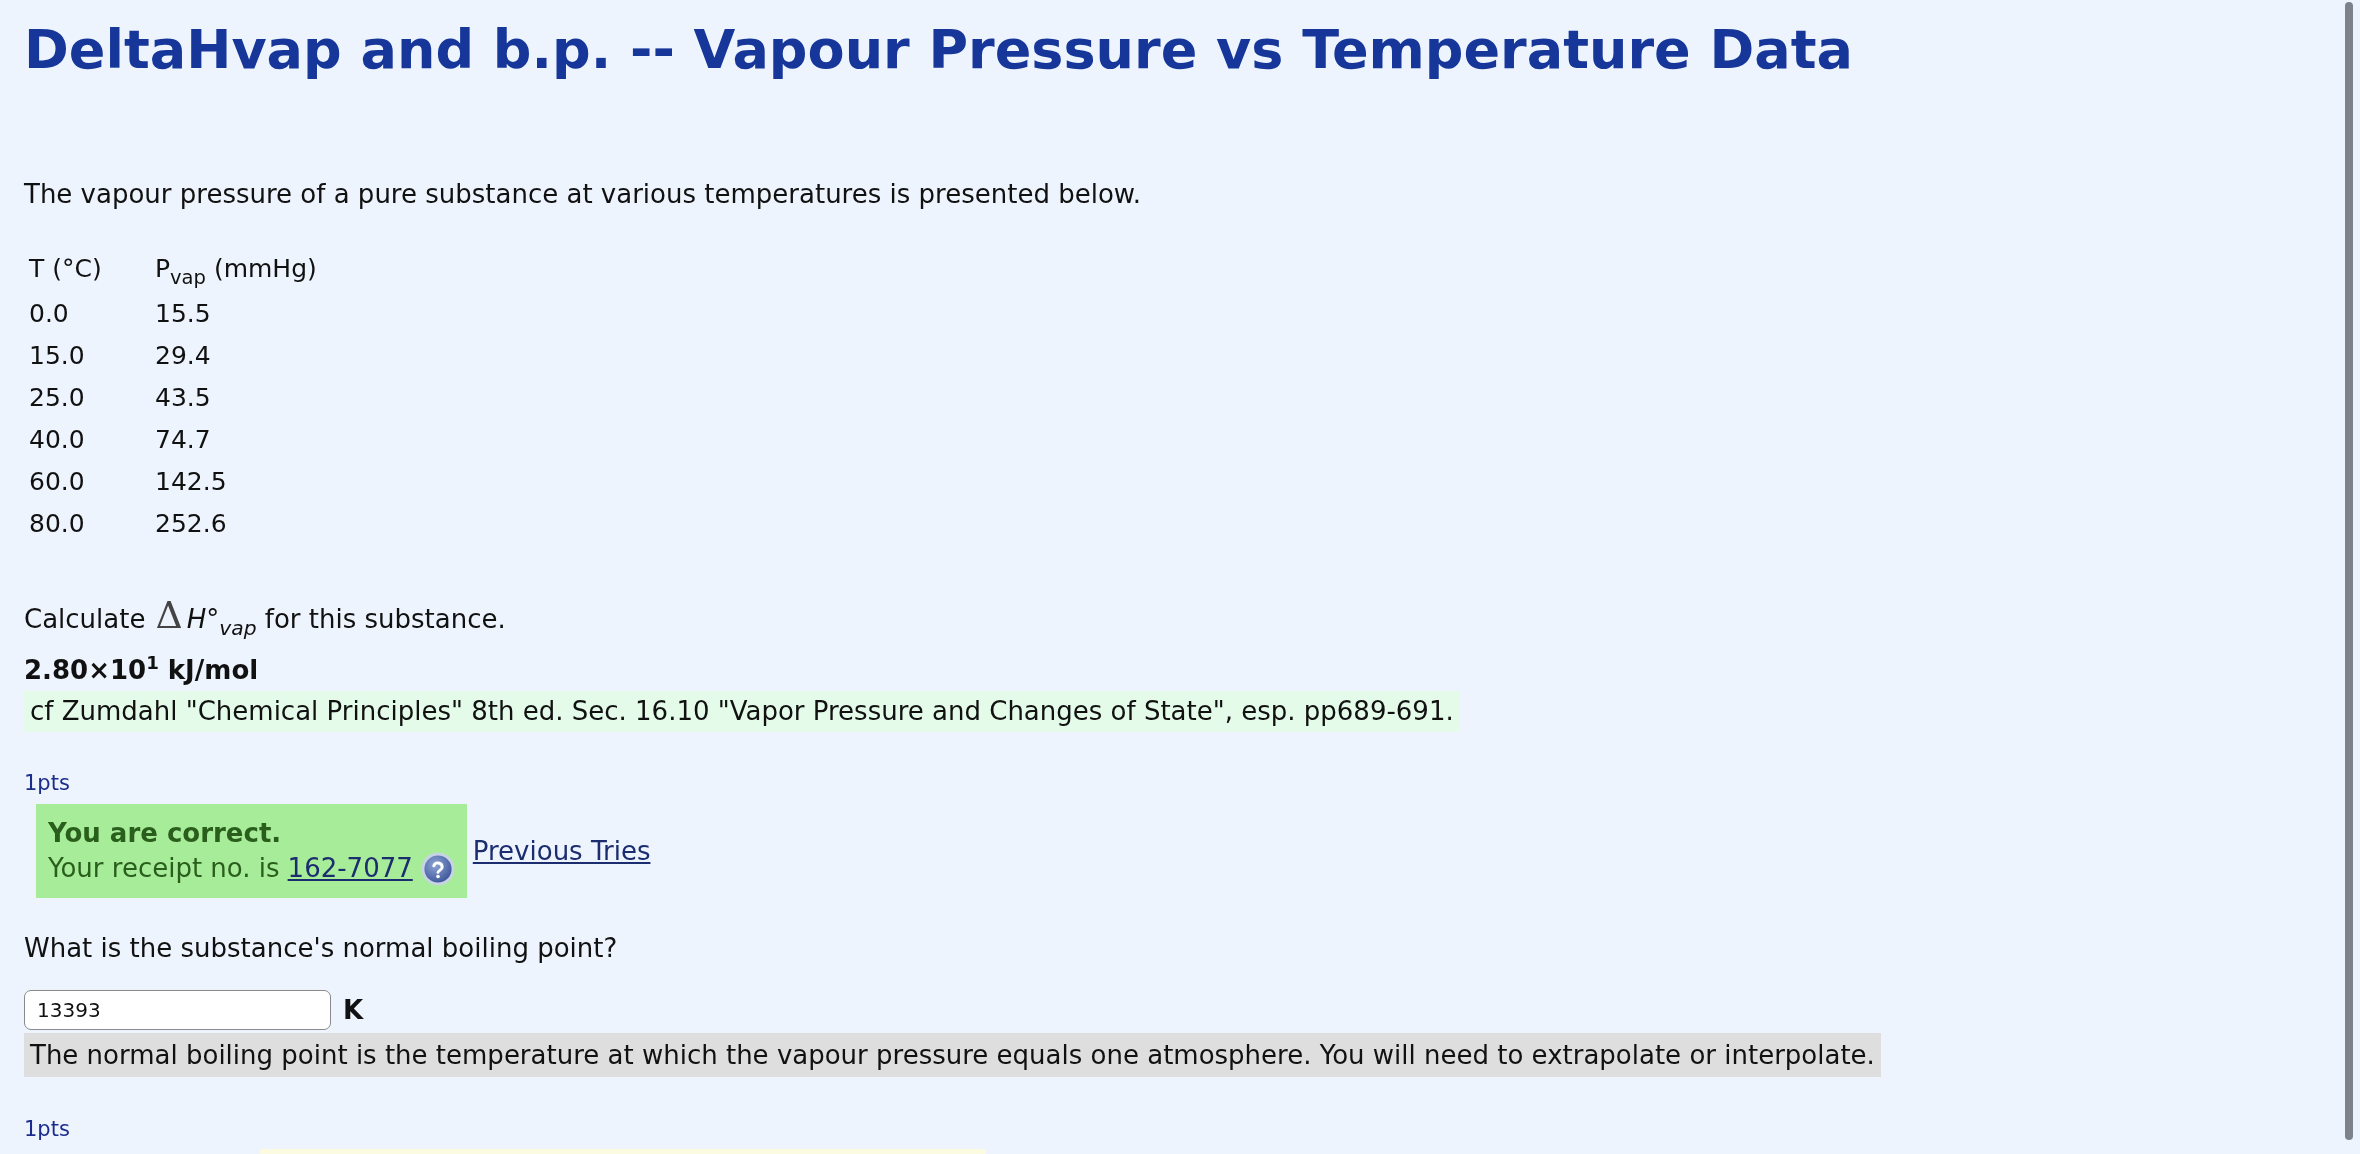  I want to click on question-prompt: What is the substance's normal boiling point?, so click(321, 948).